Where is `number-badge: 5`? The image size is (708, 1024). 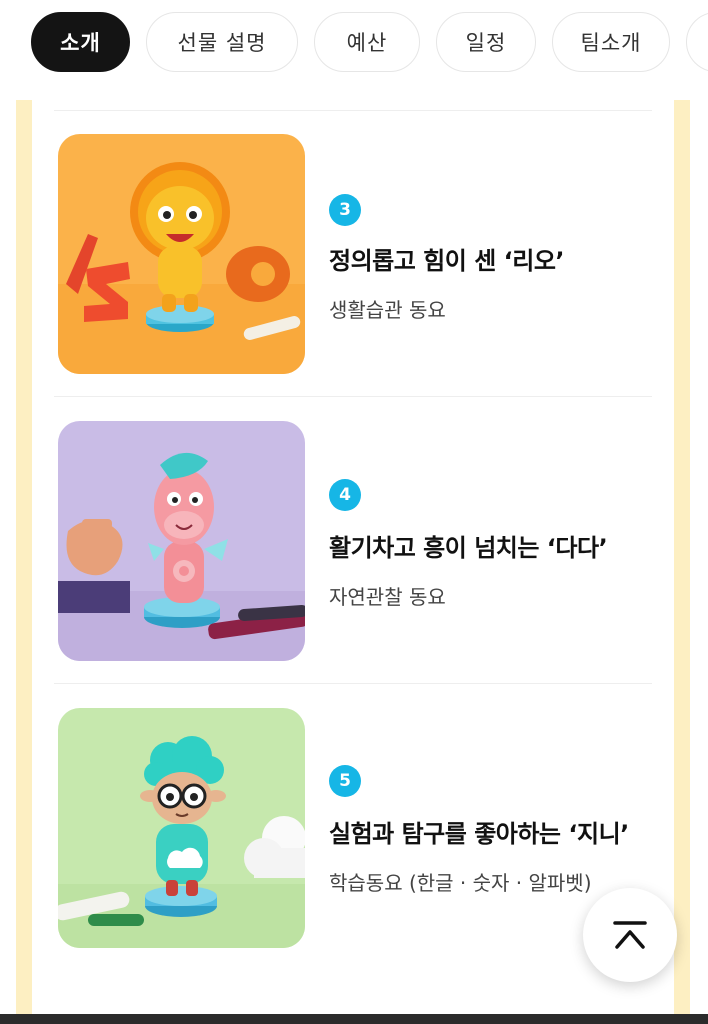 number-badge: 5 is located at coordinates (345, 781).